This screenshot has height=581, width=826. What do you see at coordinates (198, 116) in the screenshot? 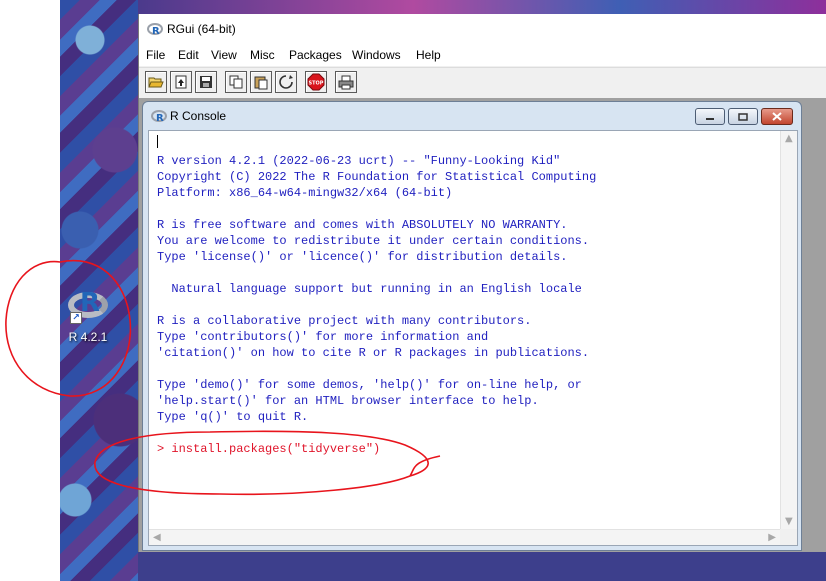
I see `console-title: R Console` at bounding box center [198, 116].